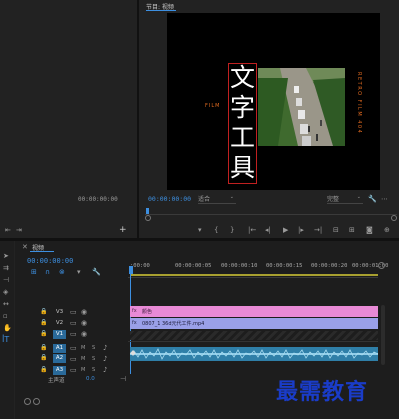  What do you see at coordinates (254, 335) in the screenshot?
I see `clip-v1-hatch` at bounding box center [254, 335].